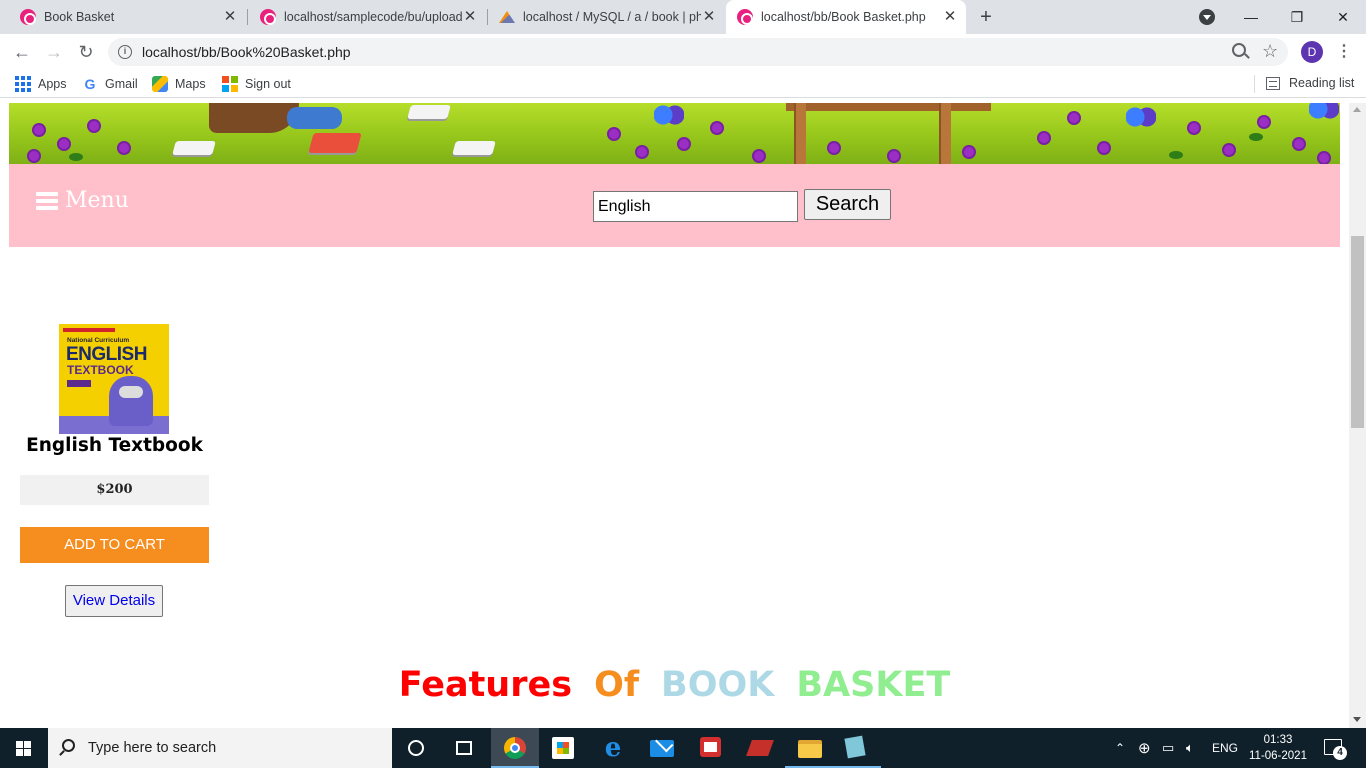 This screenshot has height=768, width=1366. What do you see at coordinates (97, 200) in the screenshot?
I see `menu-label: Menu` at bounding box center [97, 200].